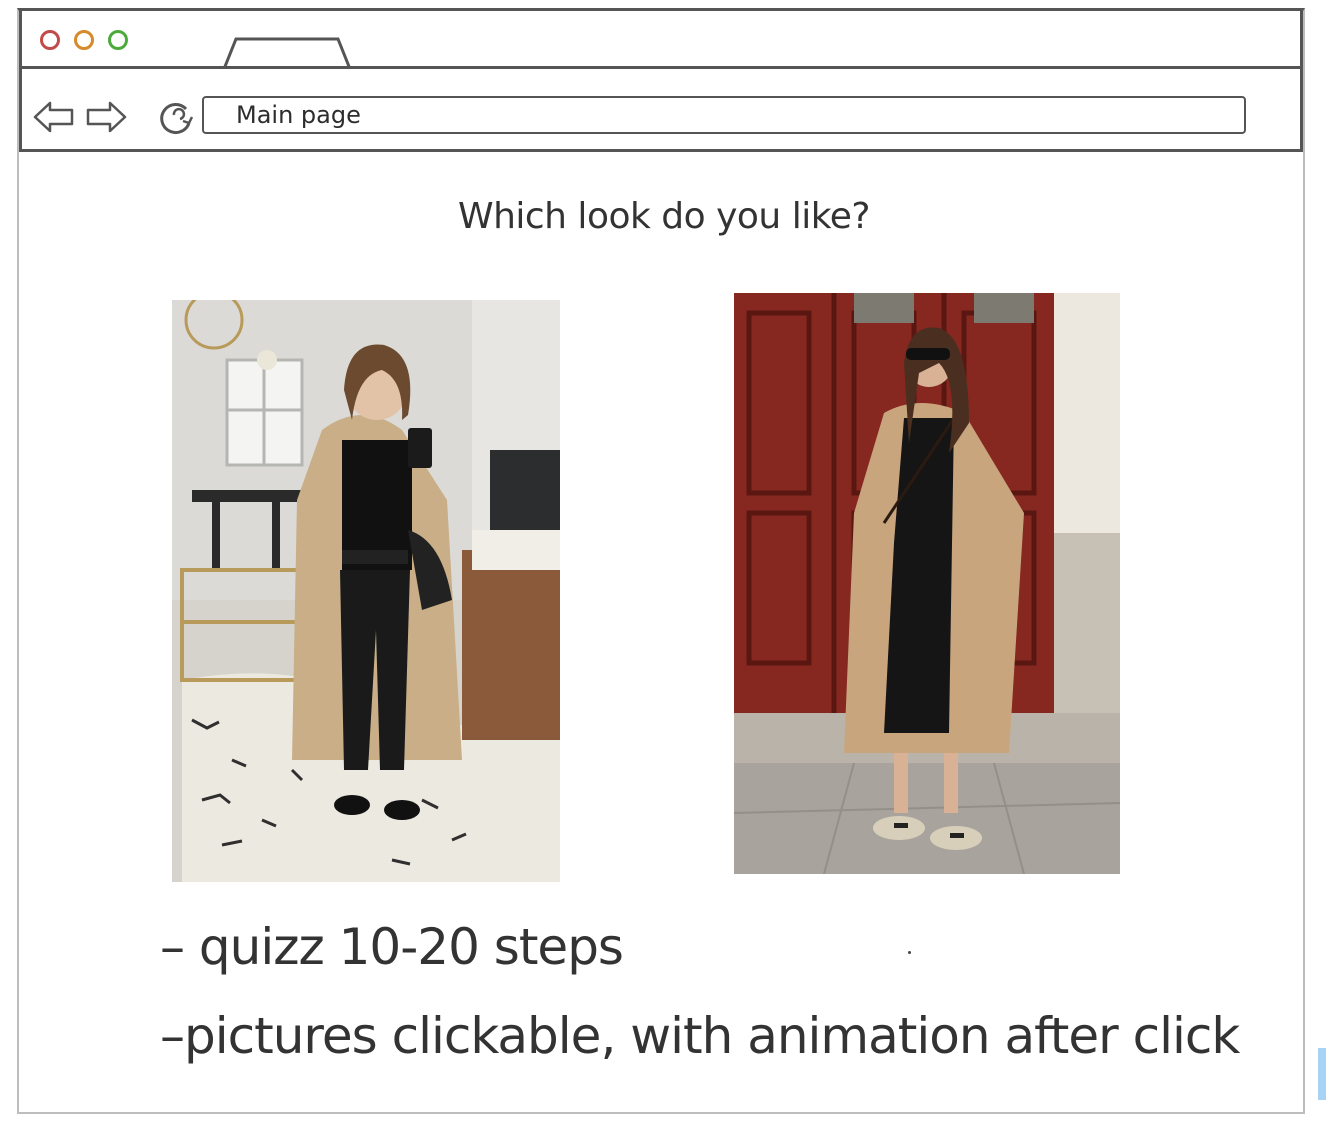  Describe the element at coordinates (664, 216) in the screenshot. I see `quiz-question: Which look do you like?` at that location.